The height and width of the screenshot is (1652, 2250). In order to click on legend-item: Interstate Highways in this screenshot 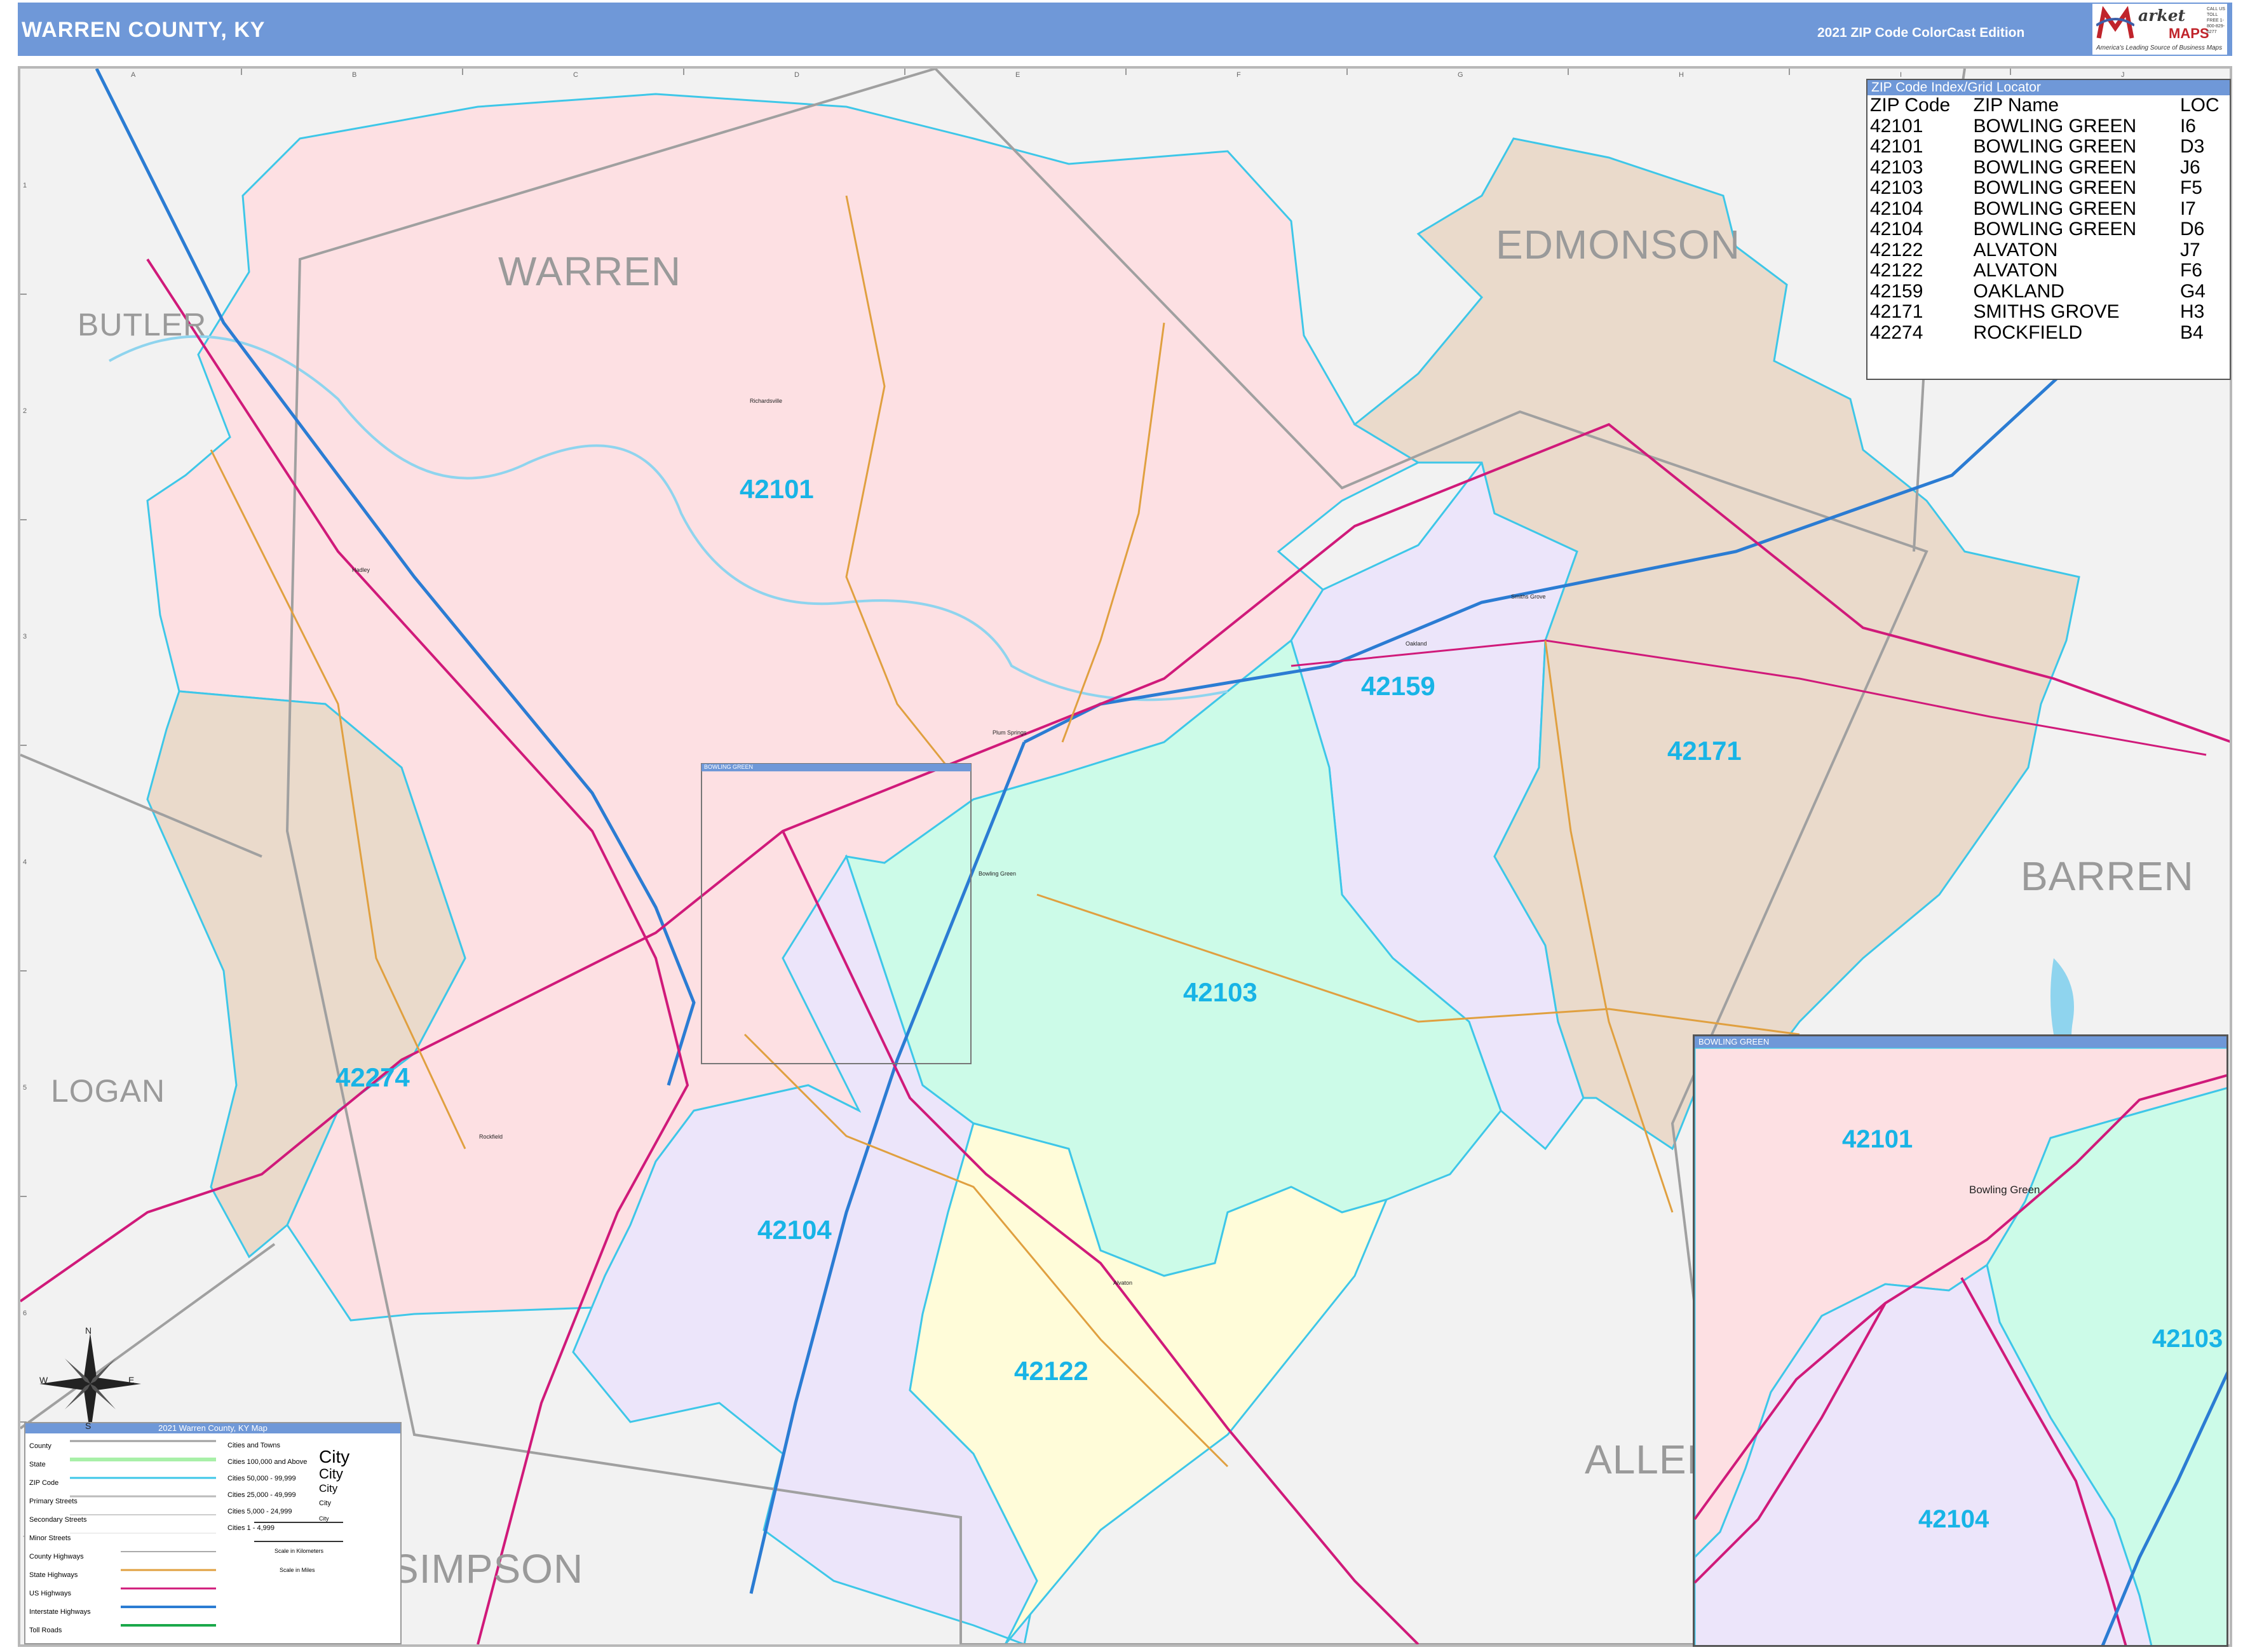, I will do `click(60, 1612)`.